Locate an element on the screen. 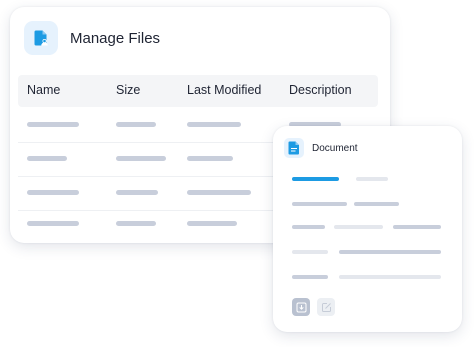 Image resolution: width=474 pixels, height=347 pixels. active-tab-indicator is located at coordinates (315, 179).